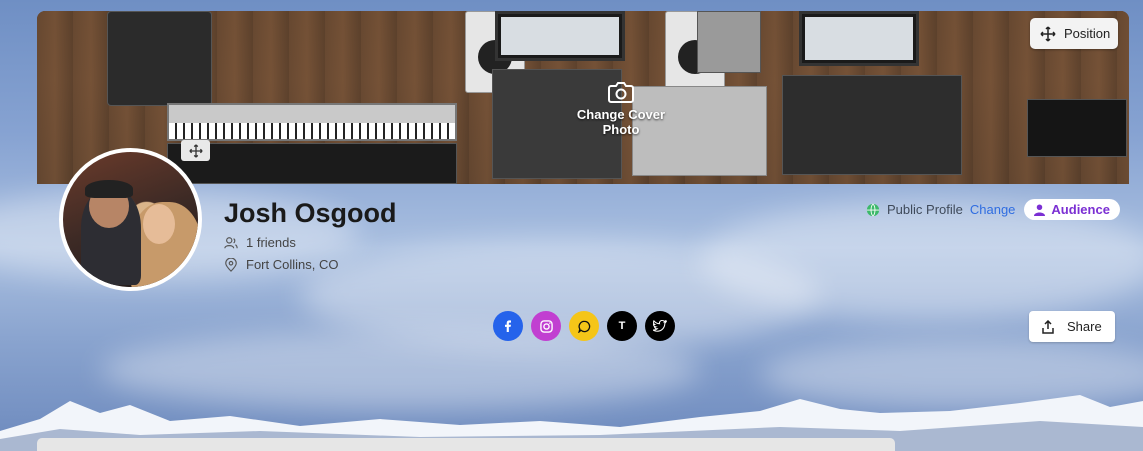  What do you see at coordinates (231, 264) in the screenshot?
I see `location-pin-icon` at bounding box center [231, 264].